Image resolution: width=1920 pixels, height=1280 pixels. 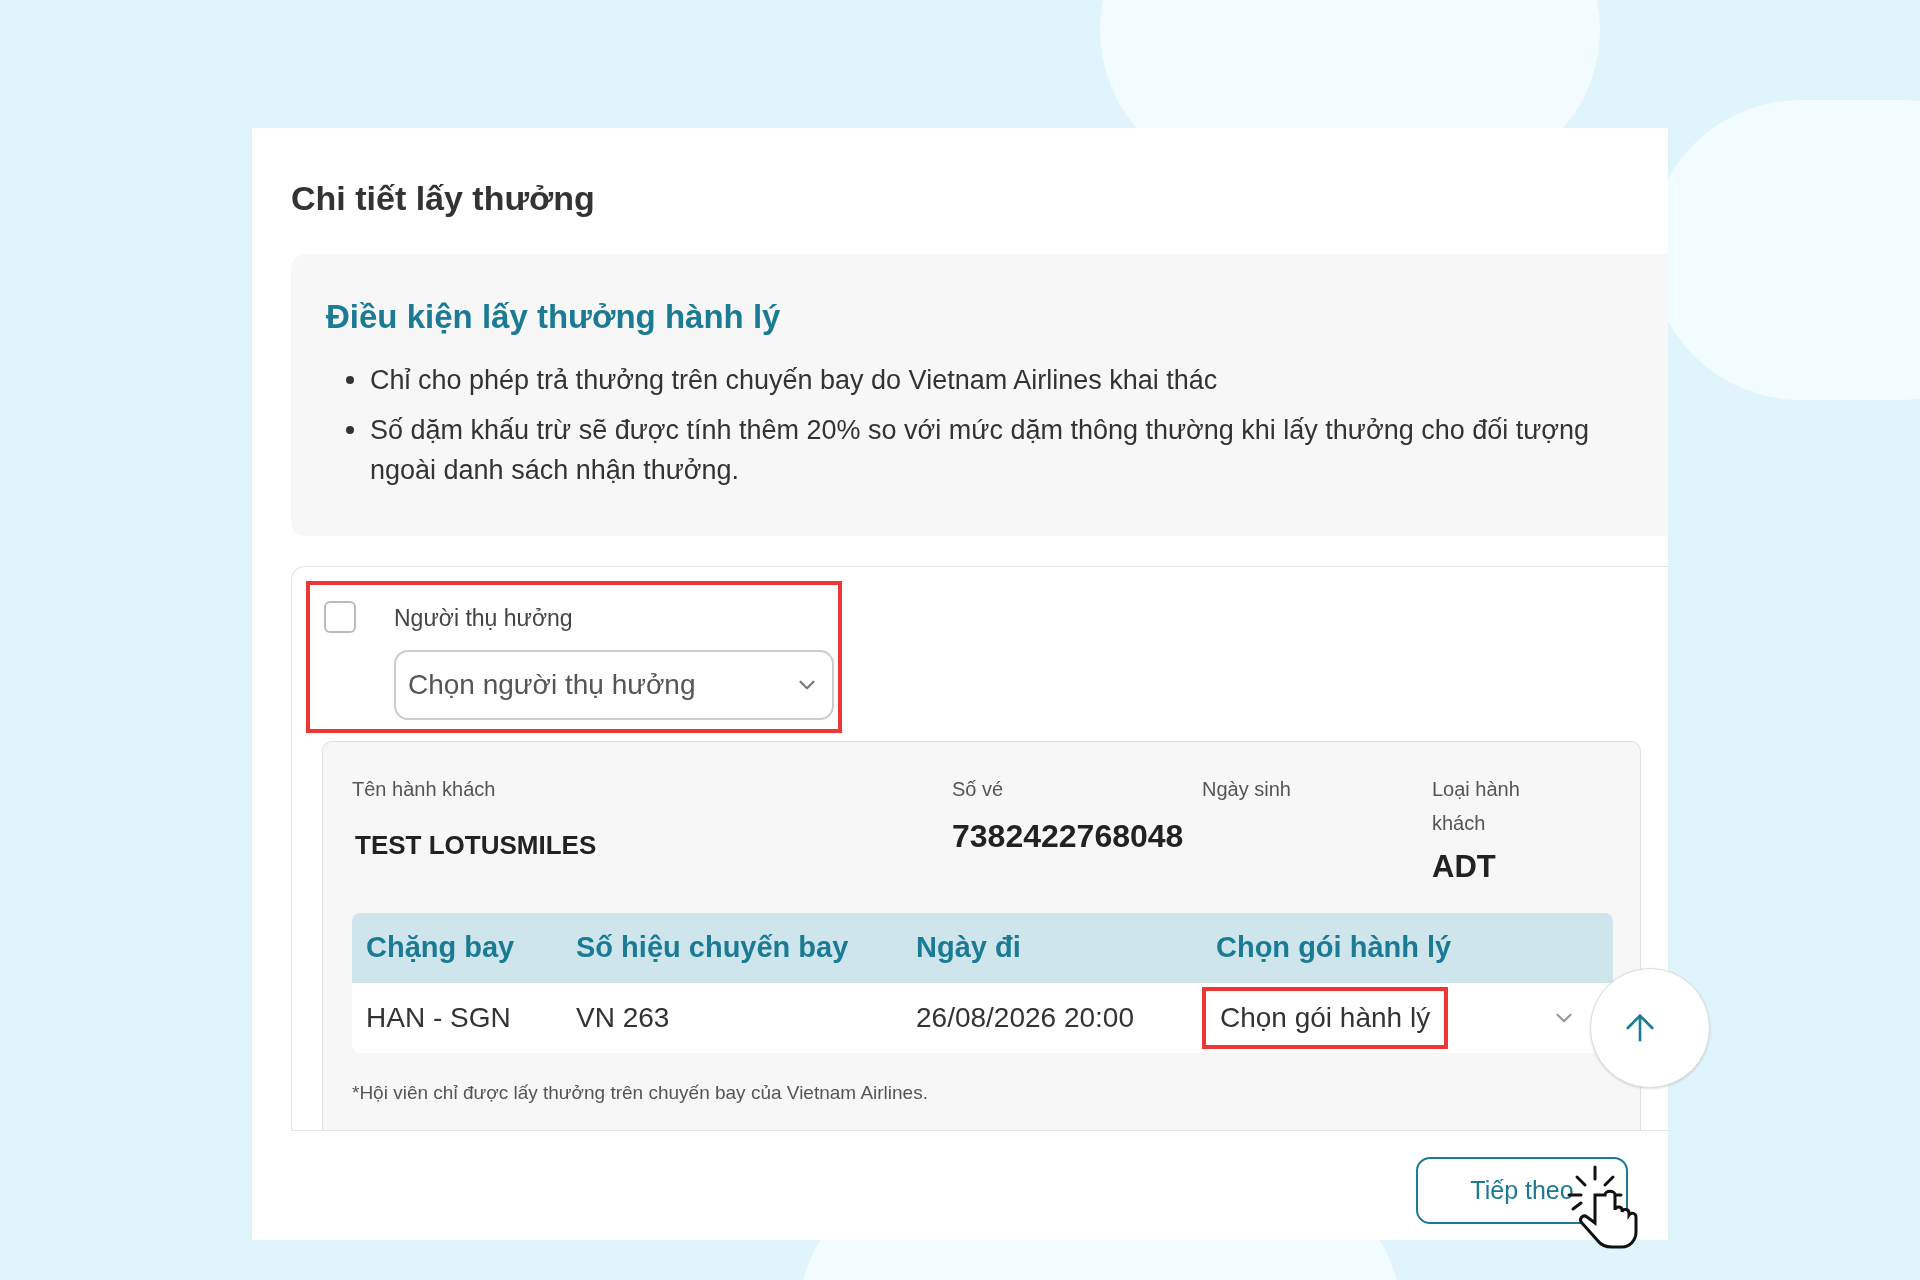 What do you see at coordinates (1025, 1017) in the screenshot?
I see `table-cell-text: 26/08/2026 20:00` at bounding box center [1025, 1017].